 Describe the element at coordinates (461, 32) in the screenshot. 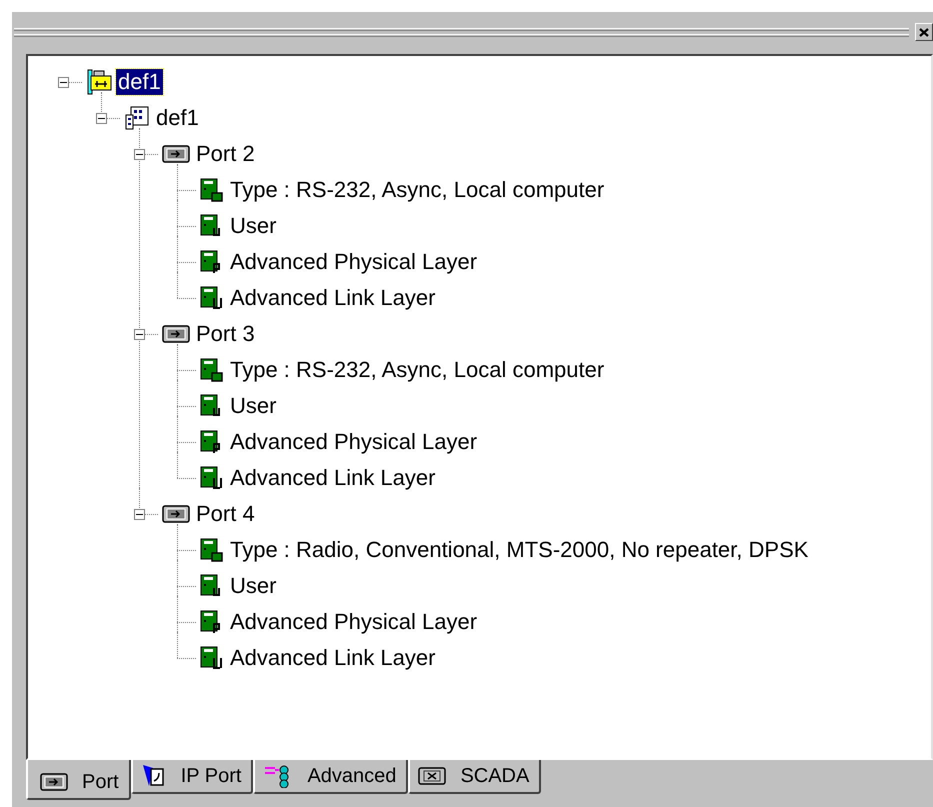

I see `grip-bar` at that location.